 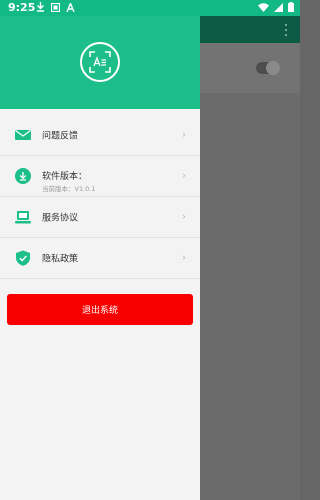 What do you see at coordinates (70, 7) in the screenshot?
I see `a-icon` at bounding box center [70, 7].